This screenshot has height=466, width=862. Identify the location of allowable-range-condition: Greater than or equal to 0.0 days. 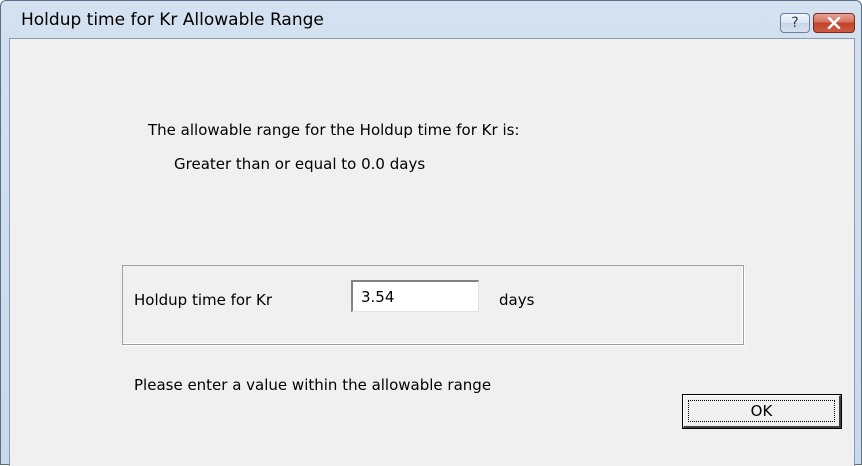
(300, 164).